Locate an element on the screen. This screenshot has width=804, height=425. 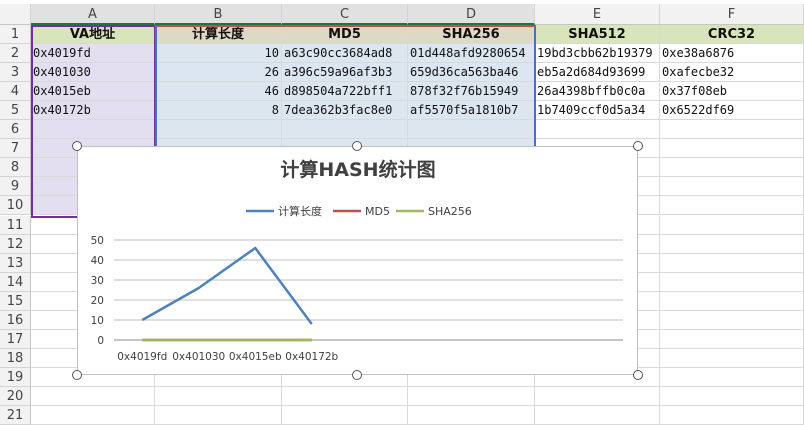
column-header-f: F is located at coordinates (732, 14).